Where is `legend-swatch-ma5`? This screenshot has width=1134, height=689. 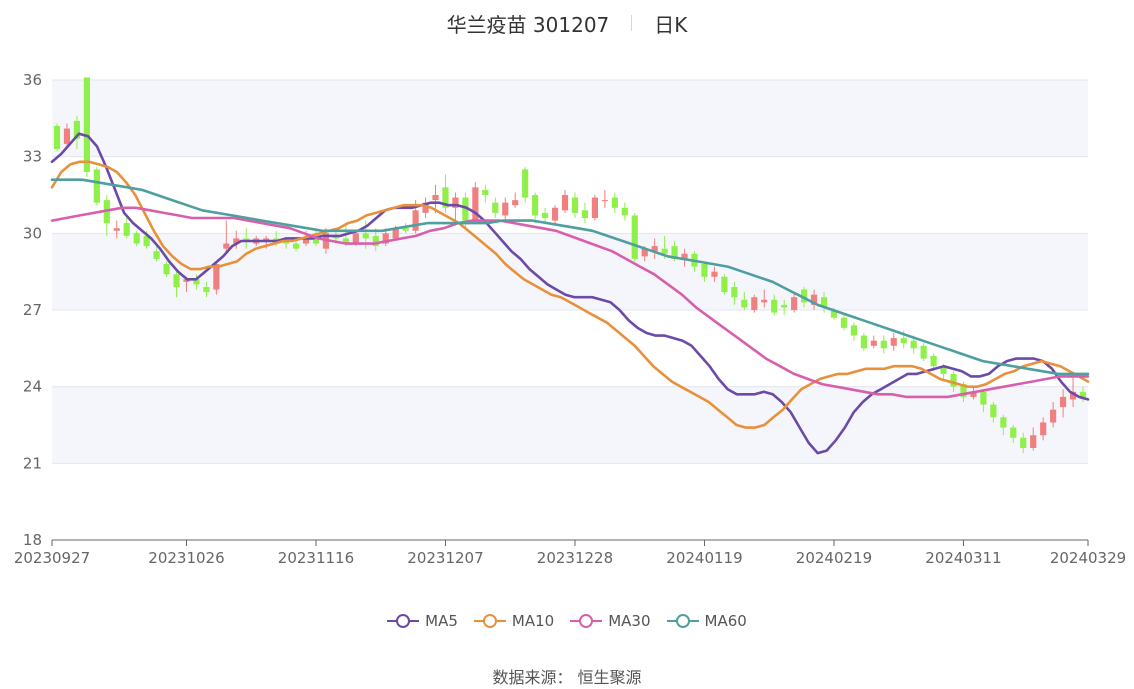 legend-swatch-ma5 is located at coordinates (403, 621).